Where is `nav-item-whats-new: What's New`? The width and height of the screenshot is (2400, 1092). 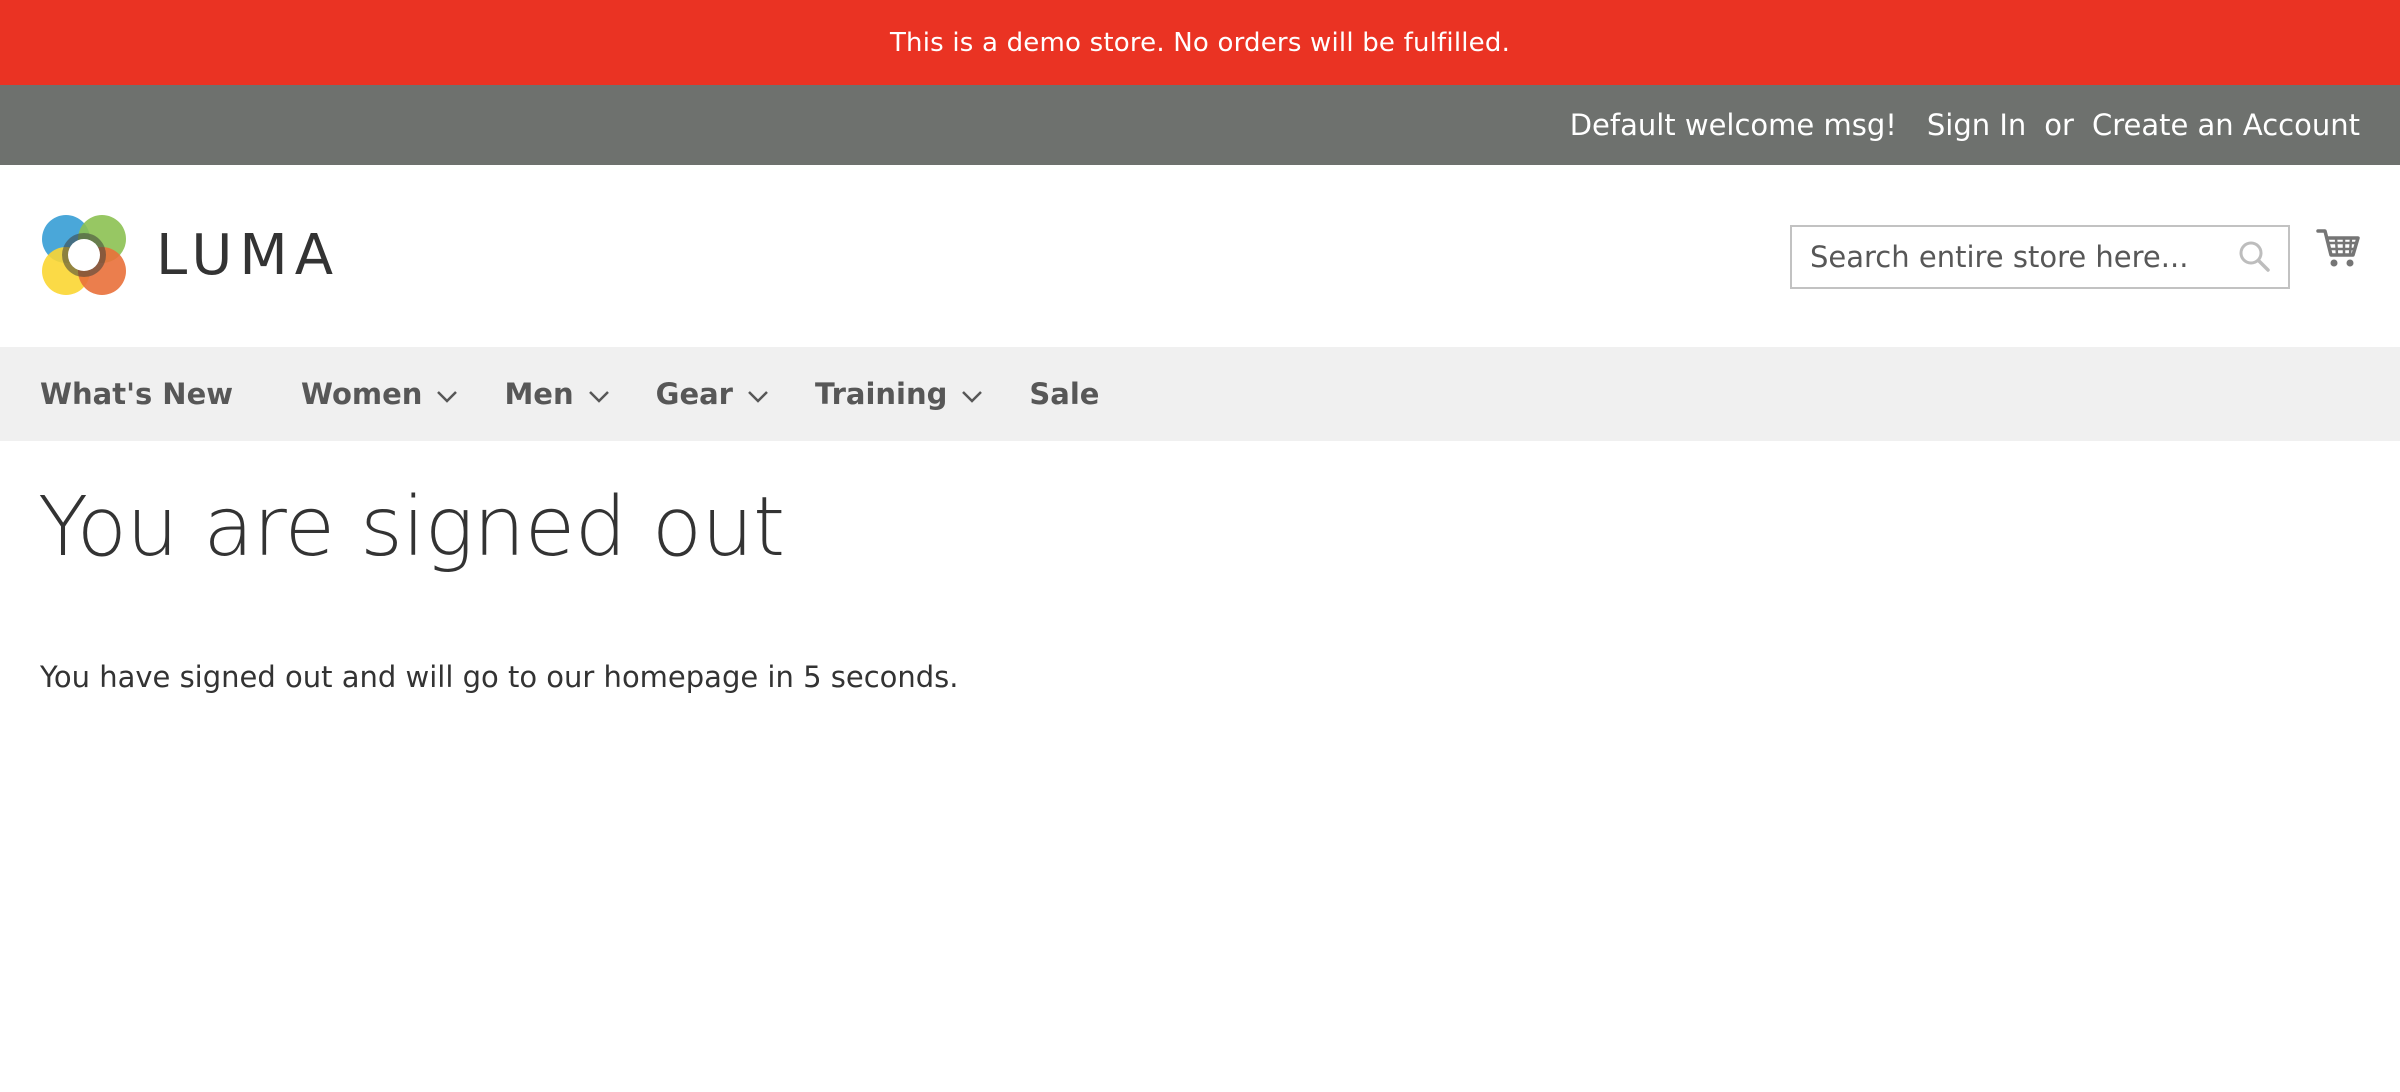 nav-item-whats-new: What's New is located at coordinates (136, 394).